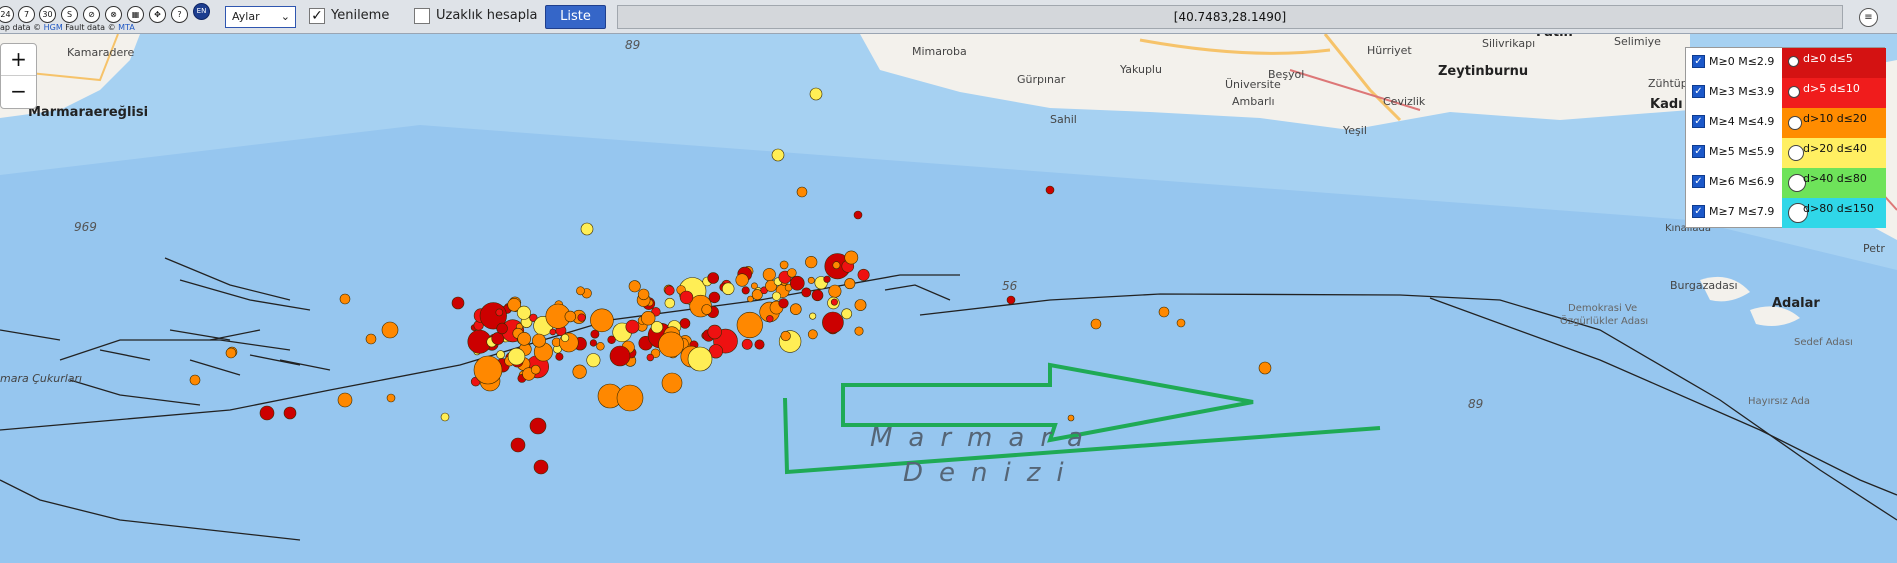 The image size is (1897, 563). Describe the element at coordinates (69, 14) in the screenshot. I see `s-icon: S` at that location.